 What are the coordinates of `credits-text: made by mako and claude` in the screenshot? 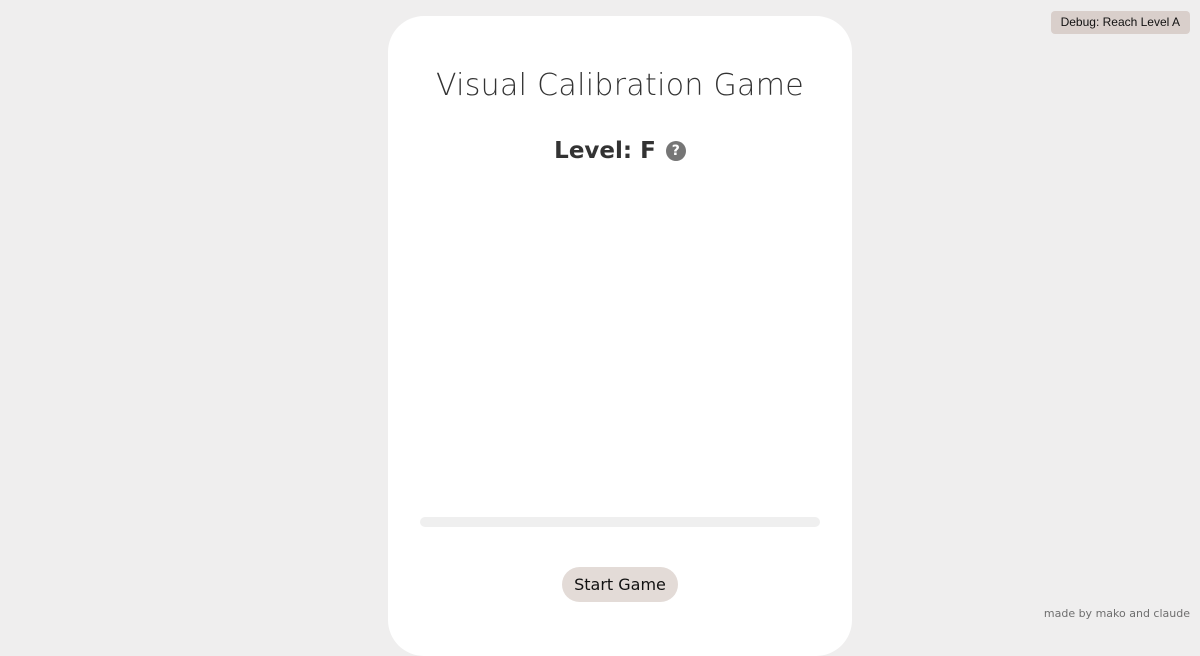 It's located at (1117, 613).